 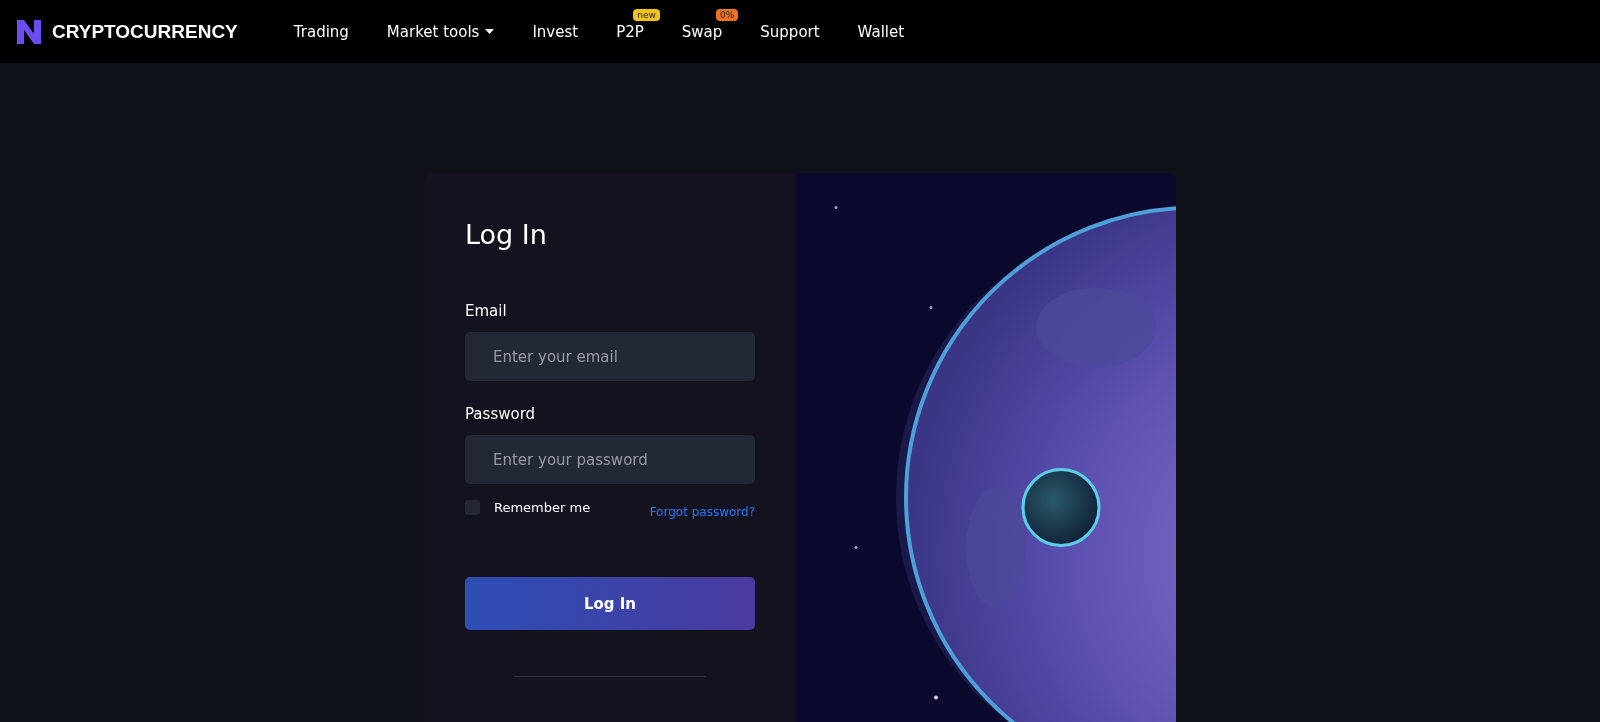 I want to click on nav-badge: 0%, so click(x=727, y=14).